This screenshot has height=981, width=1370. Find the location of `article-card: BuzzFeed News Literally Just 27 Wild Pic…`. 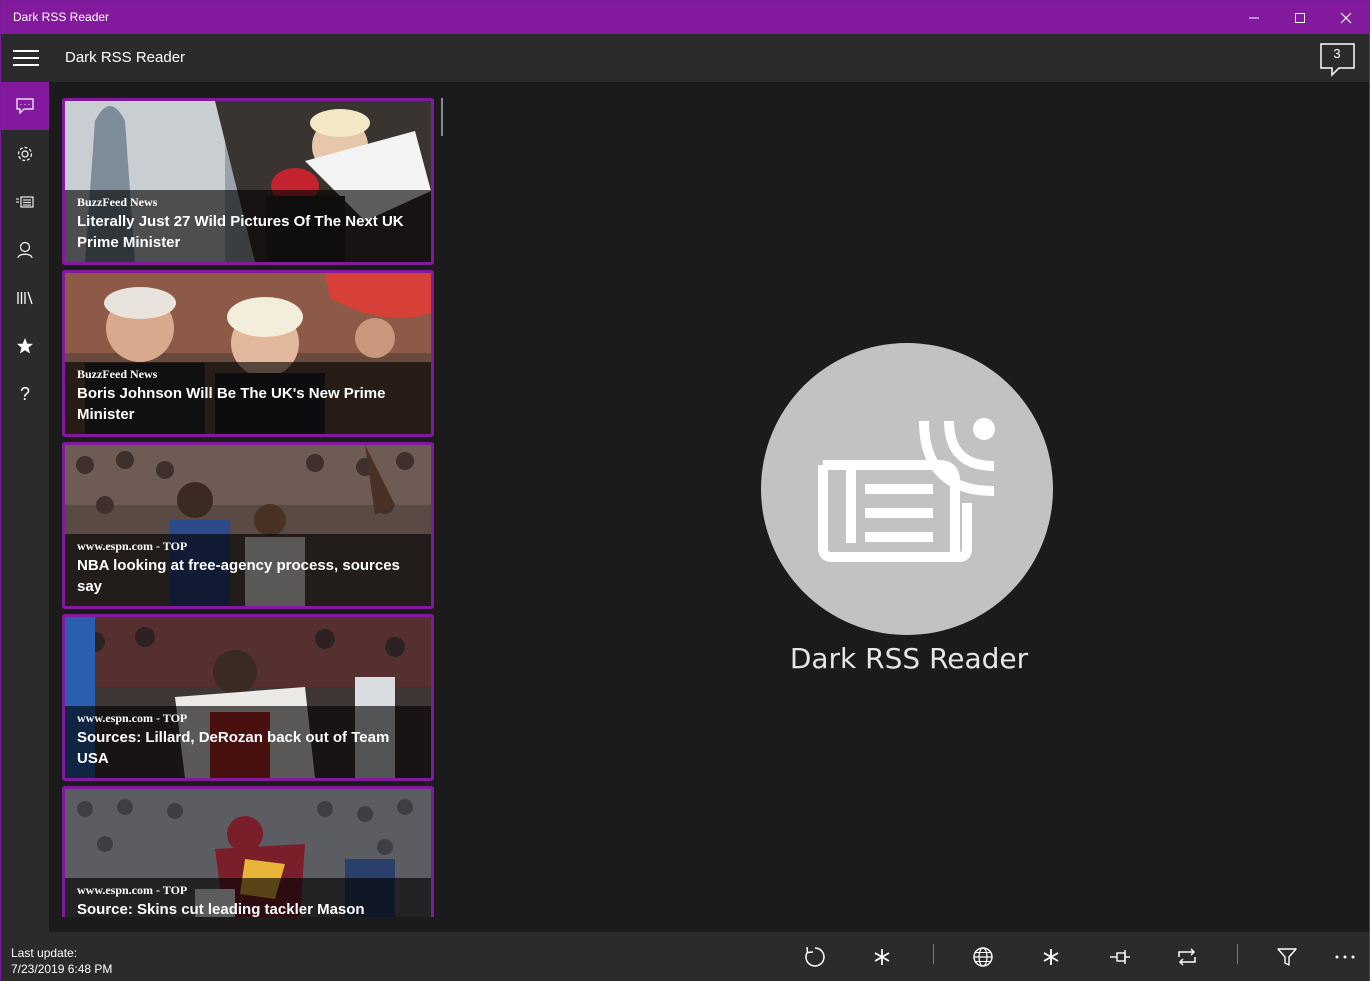

article-card: BuzzFeed News Literally Just 27 Wild Pic… is located at coordinates (248, 181).